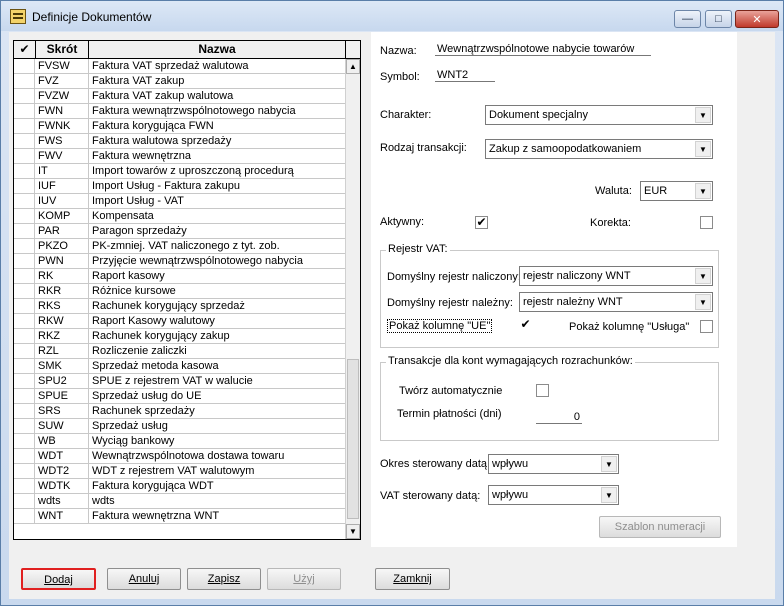  What do you see at coordinates (180, 156) in the screenshot?
I see `table-row: FWV Faktura wewnętrzna` at bounding box center [180, 156].